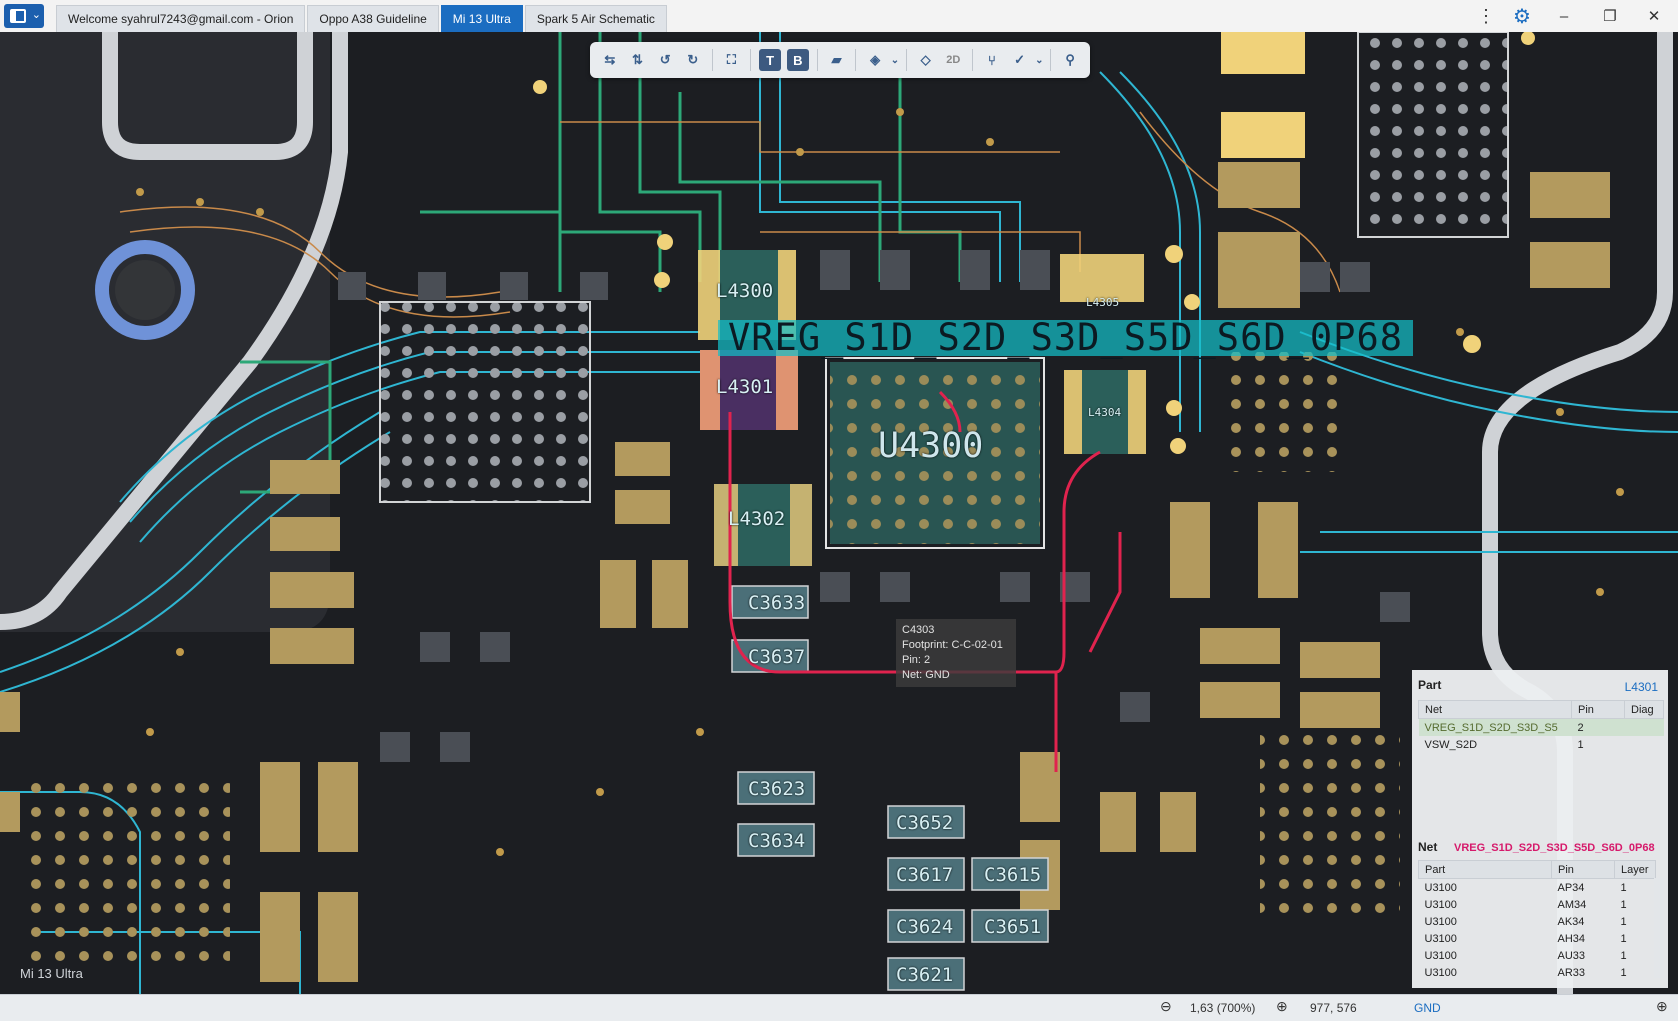 This screenshot has width=1678, height=1021. What do you see at coordinates (875, 60) in the screenshot?
I see `layers-button: ◈` at bounding box center [875, 60].